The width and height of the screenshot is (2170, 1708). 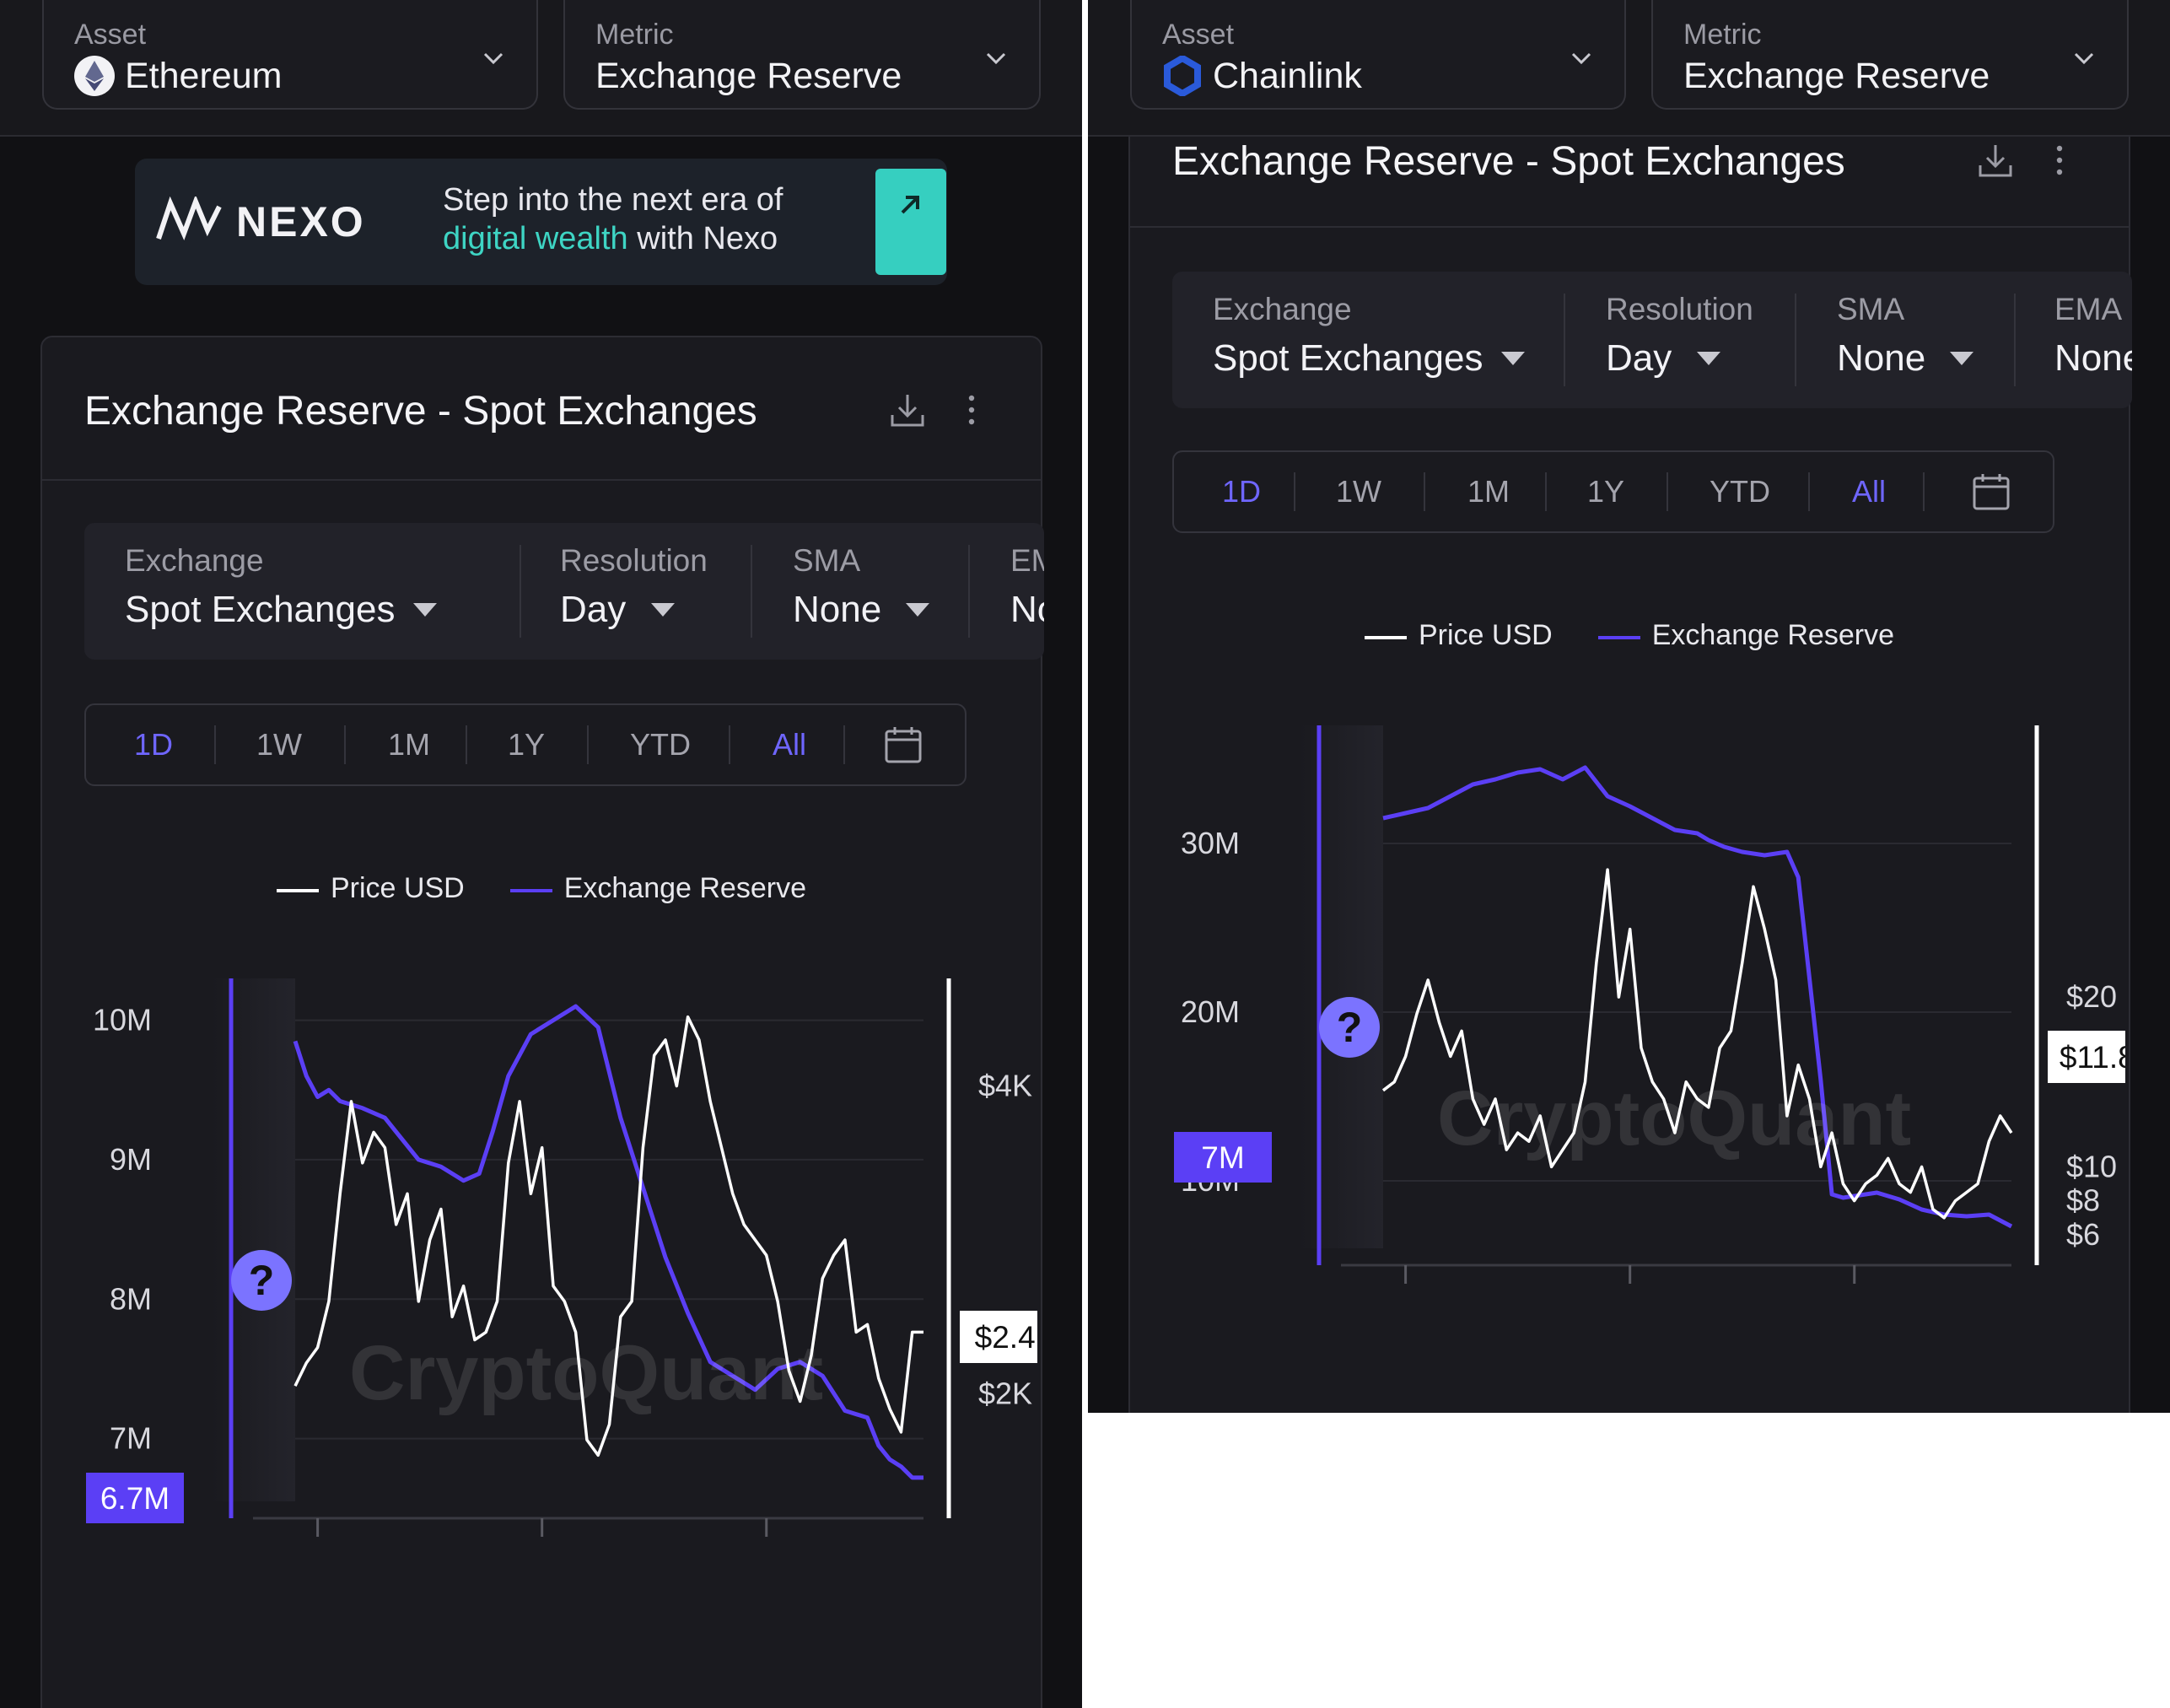 I want to click on asset-value: Ethereum, so click(x=204, y=76).